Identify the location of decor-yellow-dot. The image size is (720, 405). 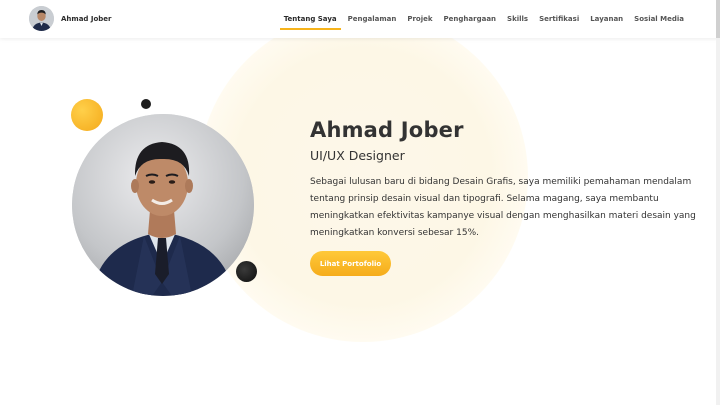
(87, 115).